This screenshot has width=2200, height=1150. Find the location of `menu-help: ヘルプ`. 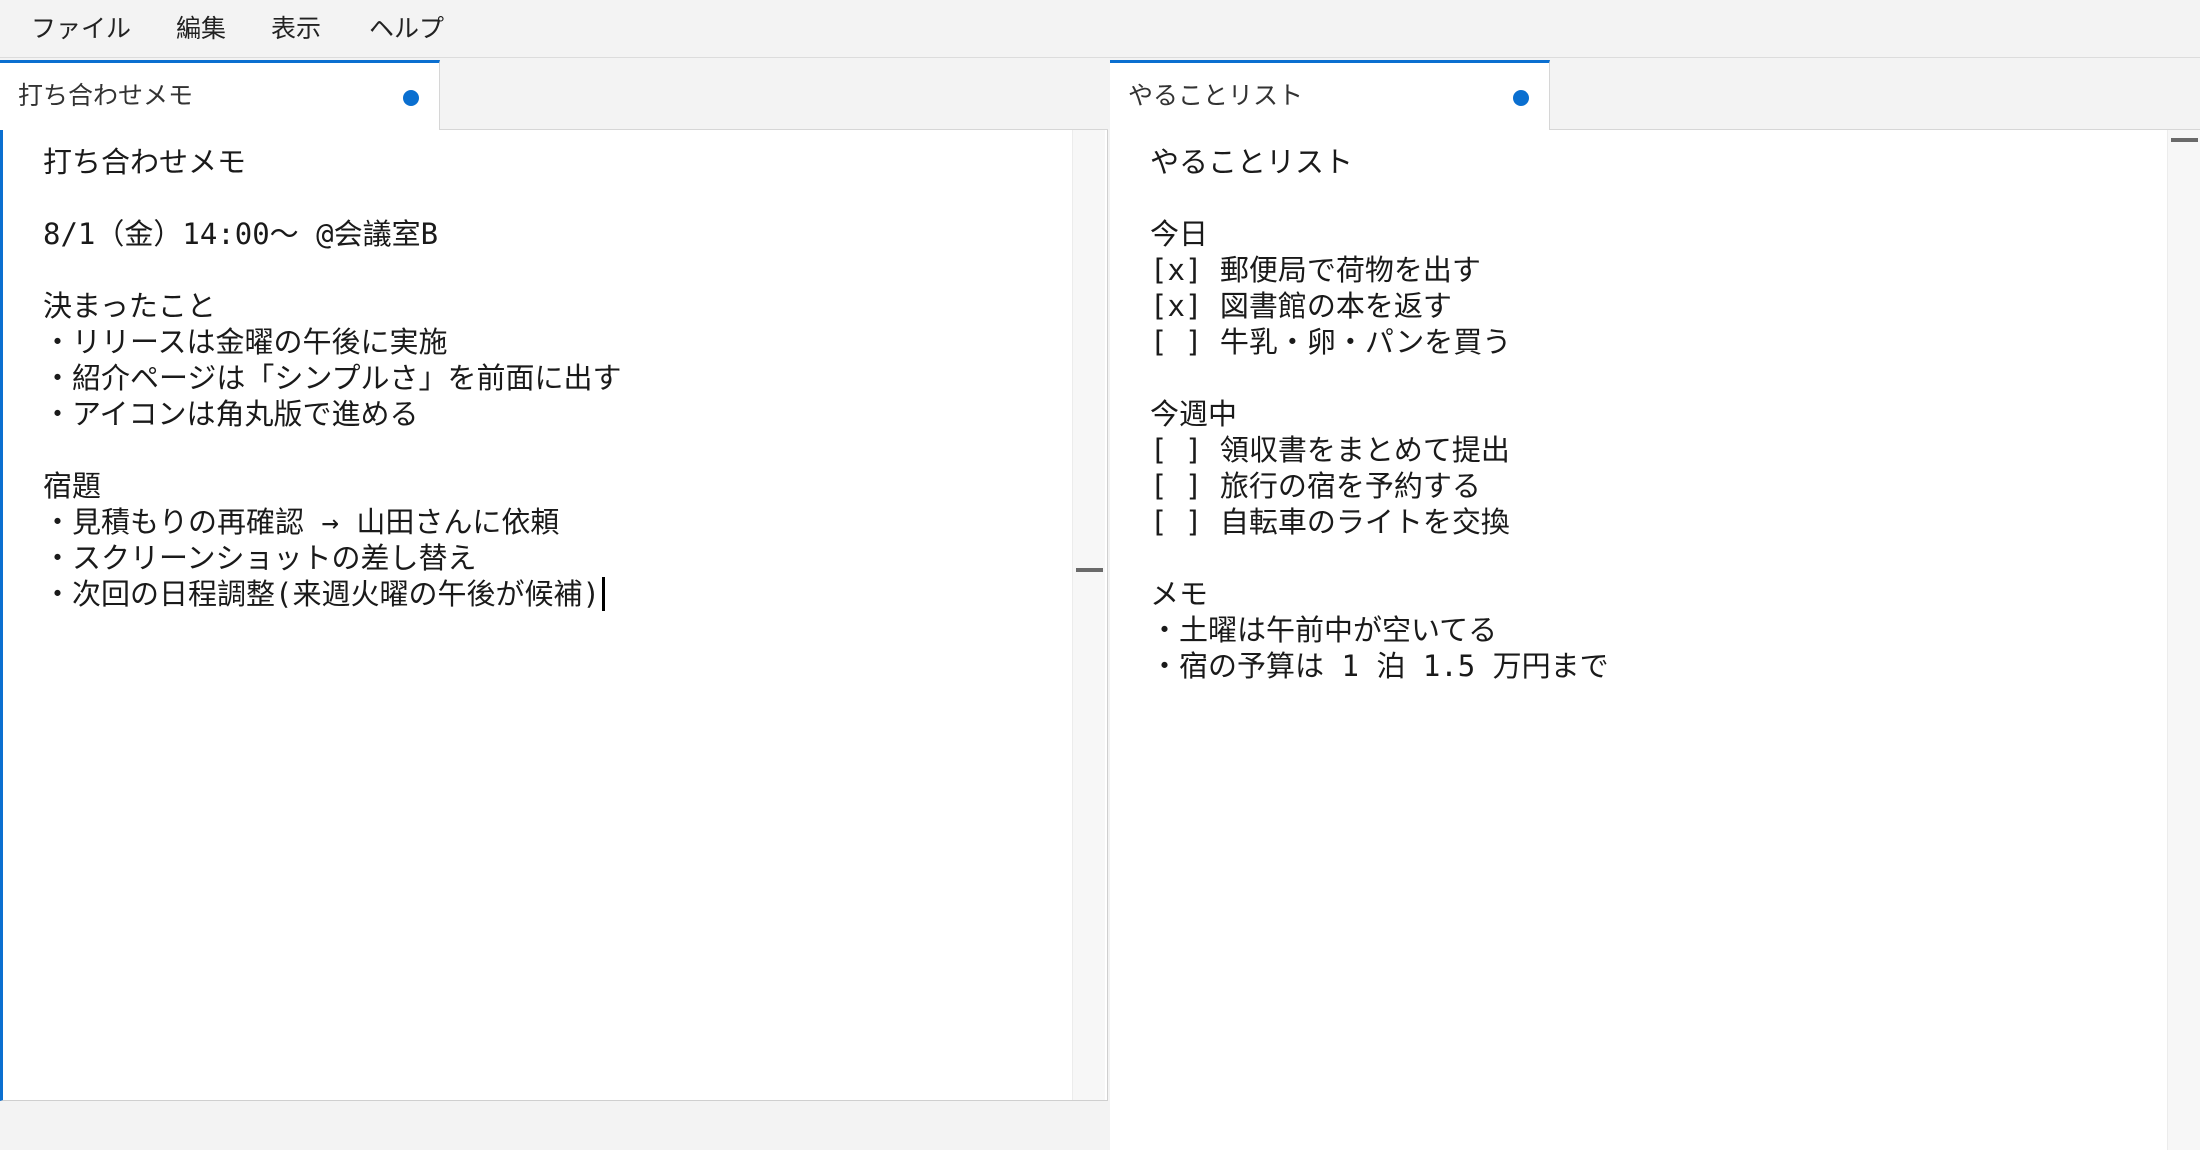

menu-help: ヘルプ is located at coordinates (406, 29).